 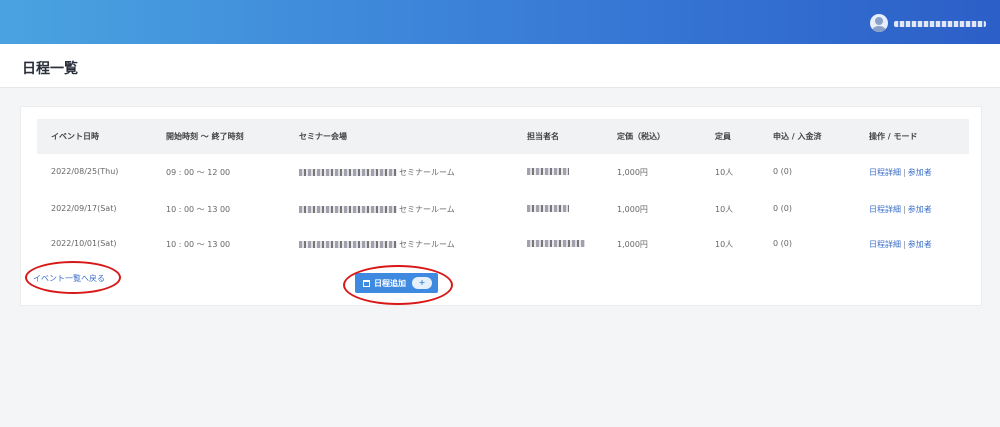 What do you see at coordinates (940, 24) in the screenshot?
I see `user-name-redacted` at bounding box center [940, 24].